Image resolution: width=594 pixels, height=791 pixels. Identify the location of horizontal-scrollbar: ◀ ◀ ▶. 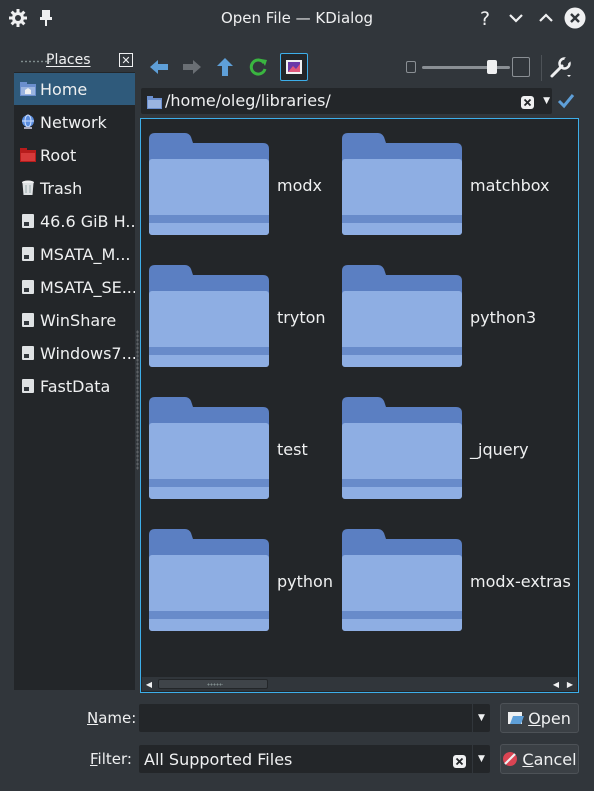
(359, 684).